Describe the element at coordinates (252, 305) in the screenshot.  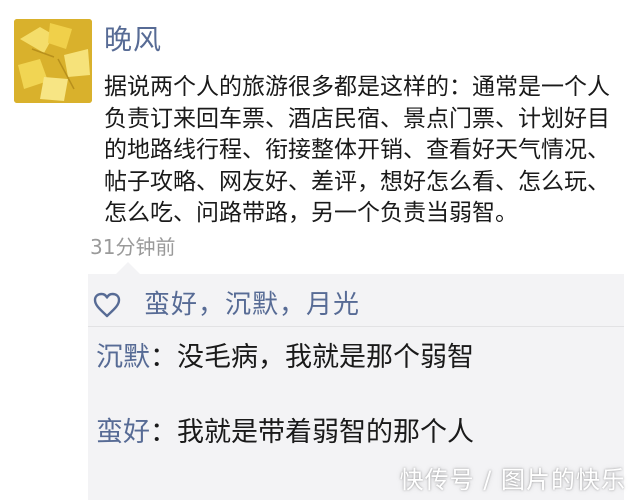
I see `likes-names: 蛮好，沉默，月光` at that location.